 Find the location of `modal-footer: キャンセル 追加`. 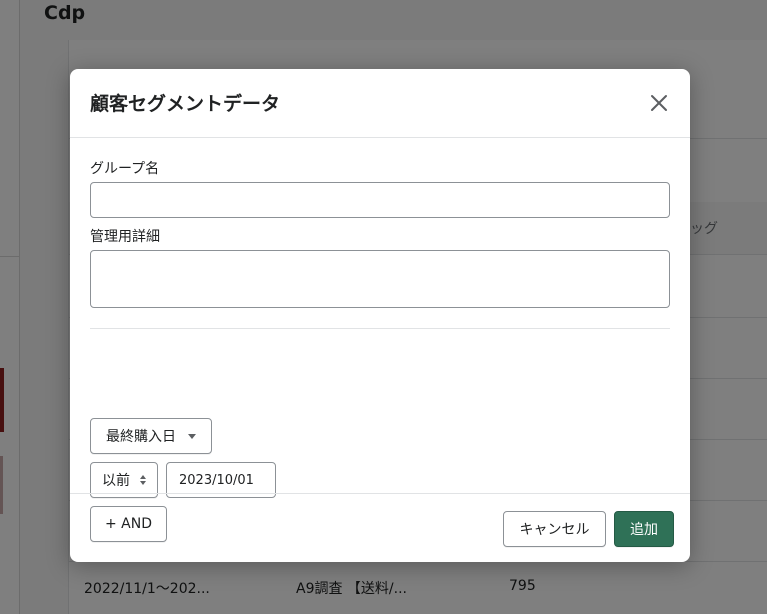

modal-footer: キャンセル 追加 is located at coordinates (380, 527).